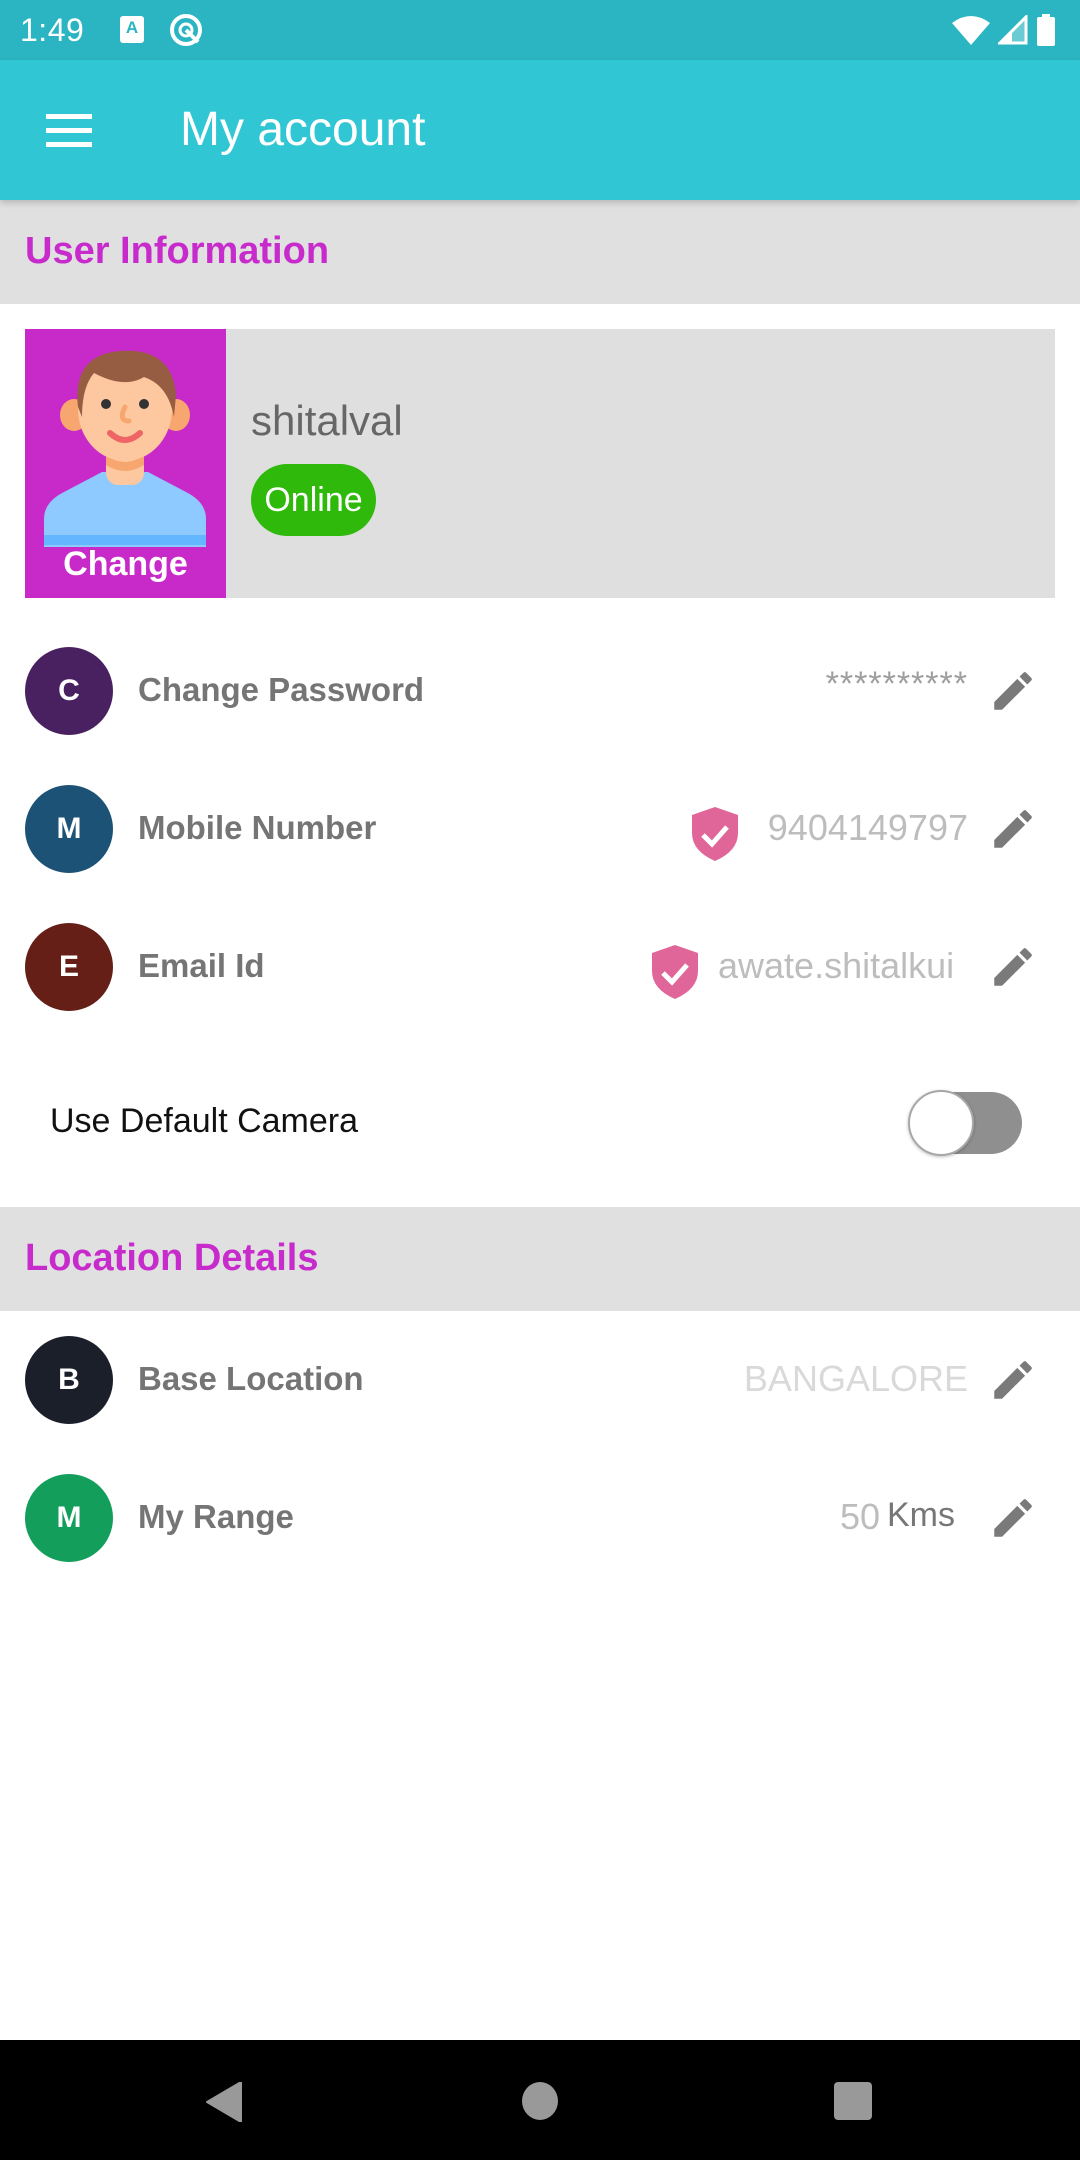 This screenshot has width=1080, height=2160. I want to click on cell-signal-icon, so click(1013, 30).